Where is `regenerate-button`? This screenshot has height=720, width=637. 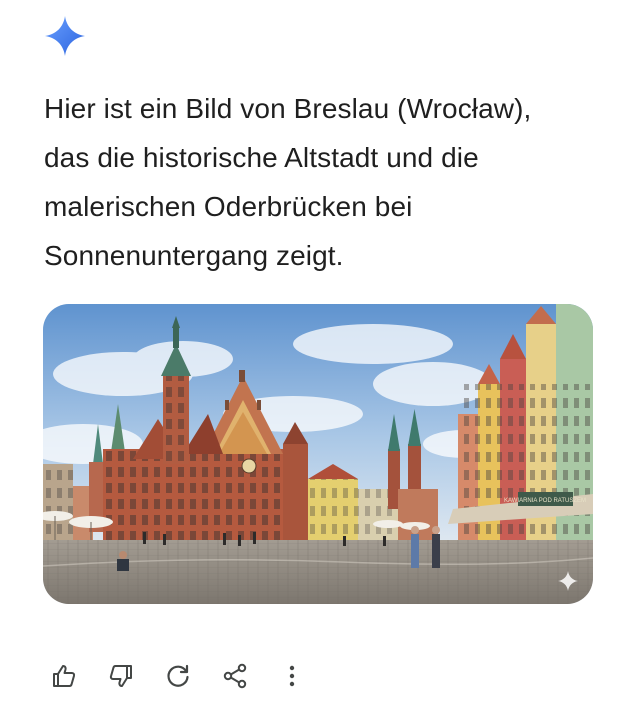
regenerate-button is located at coordinates (178, 676).